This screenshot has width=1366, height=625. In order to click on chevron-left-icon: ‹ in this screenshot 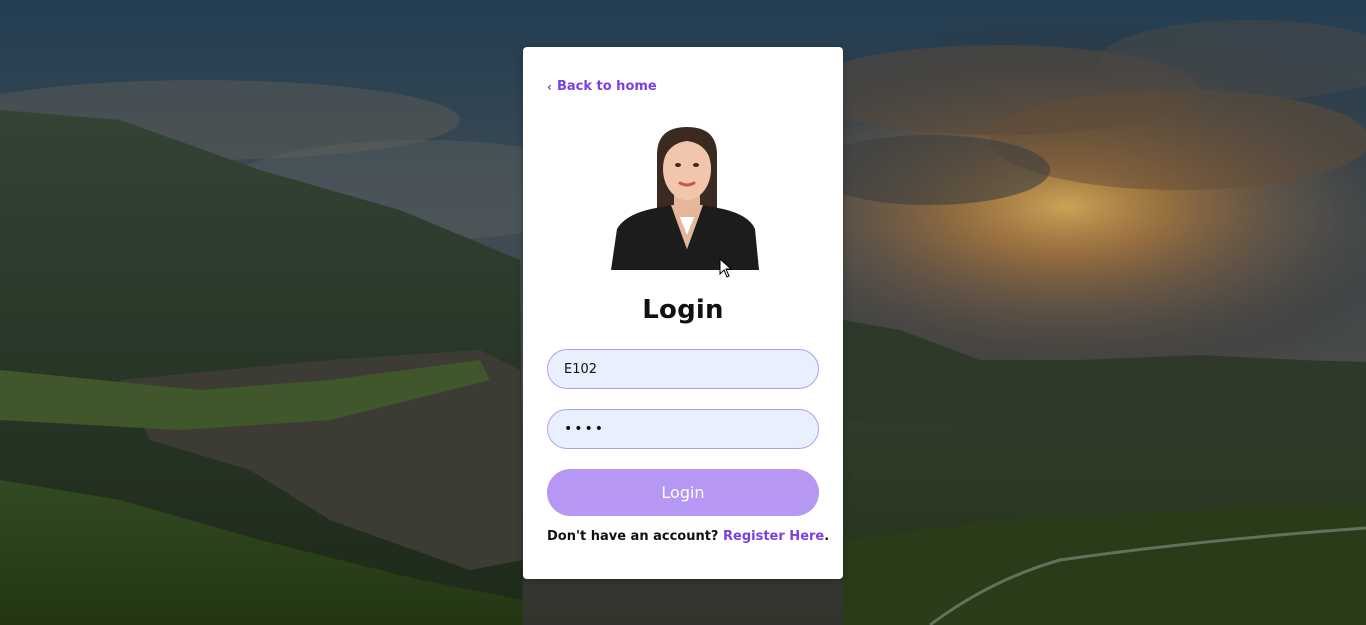, I will do `click(549, 86)`.